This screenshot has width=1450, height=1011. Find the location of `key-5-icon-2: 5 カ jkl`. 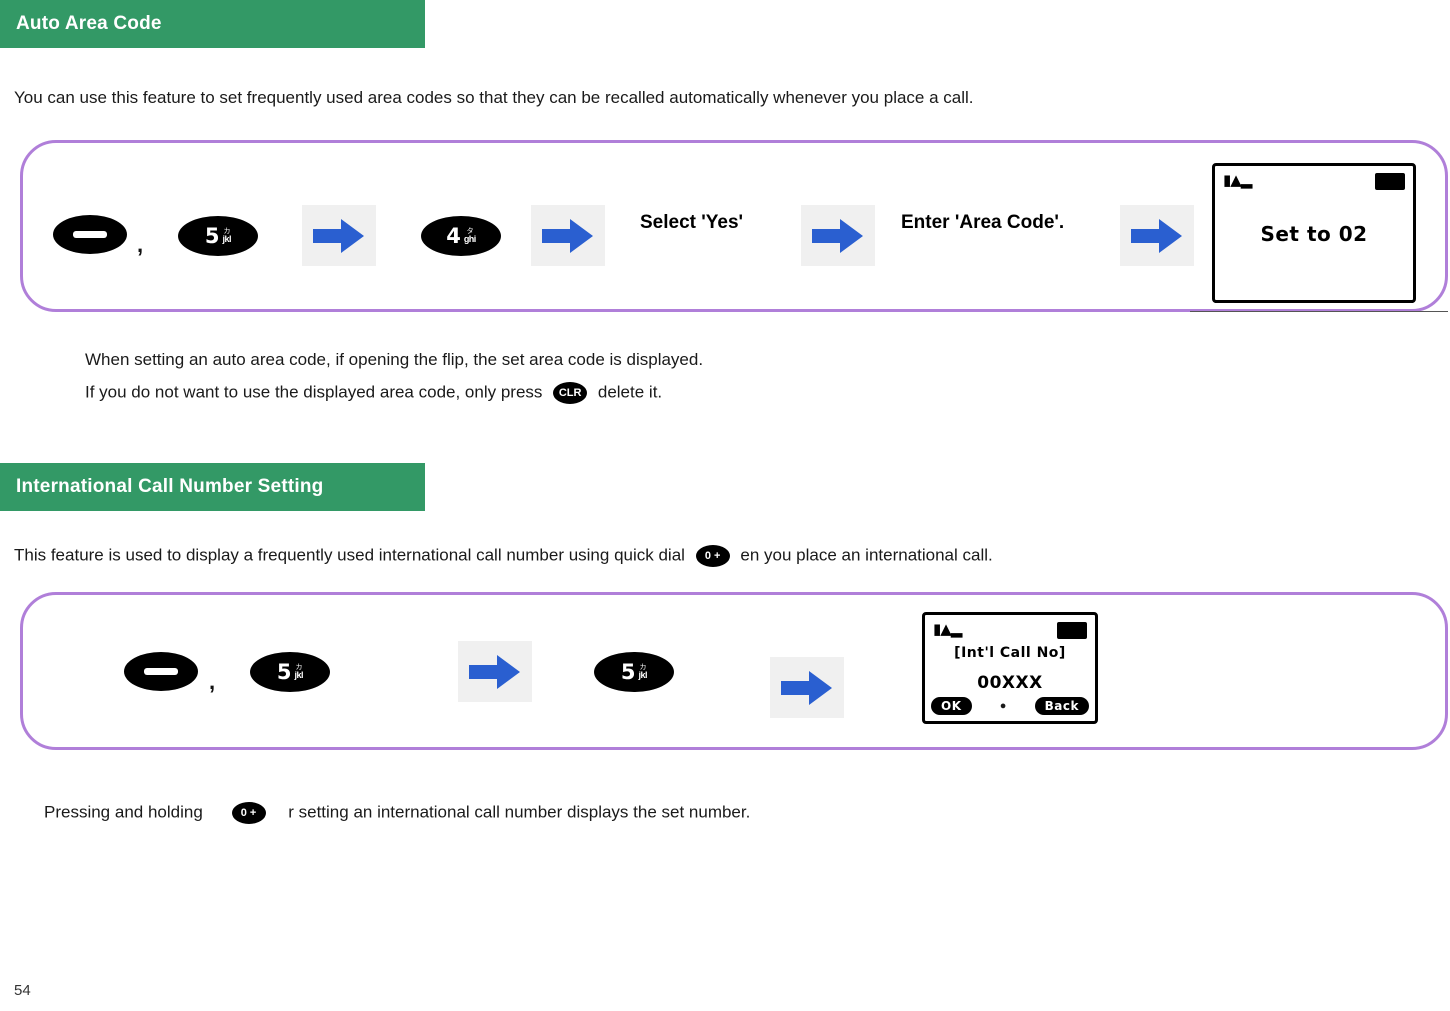

key-5-icon-2: 5 カ jkl is located at coordinates (290, 672).